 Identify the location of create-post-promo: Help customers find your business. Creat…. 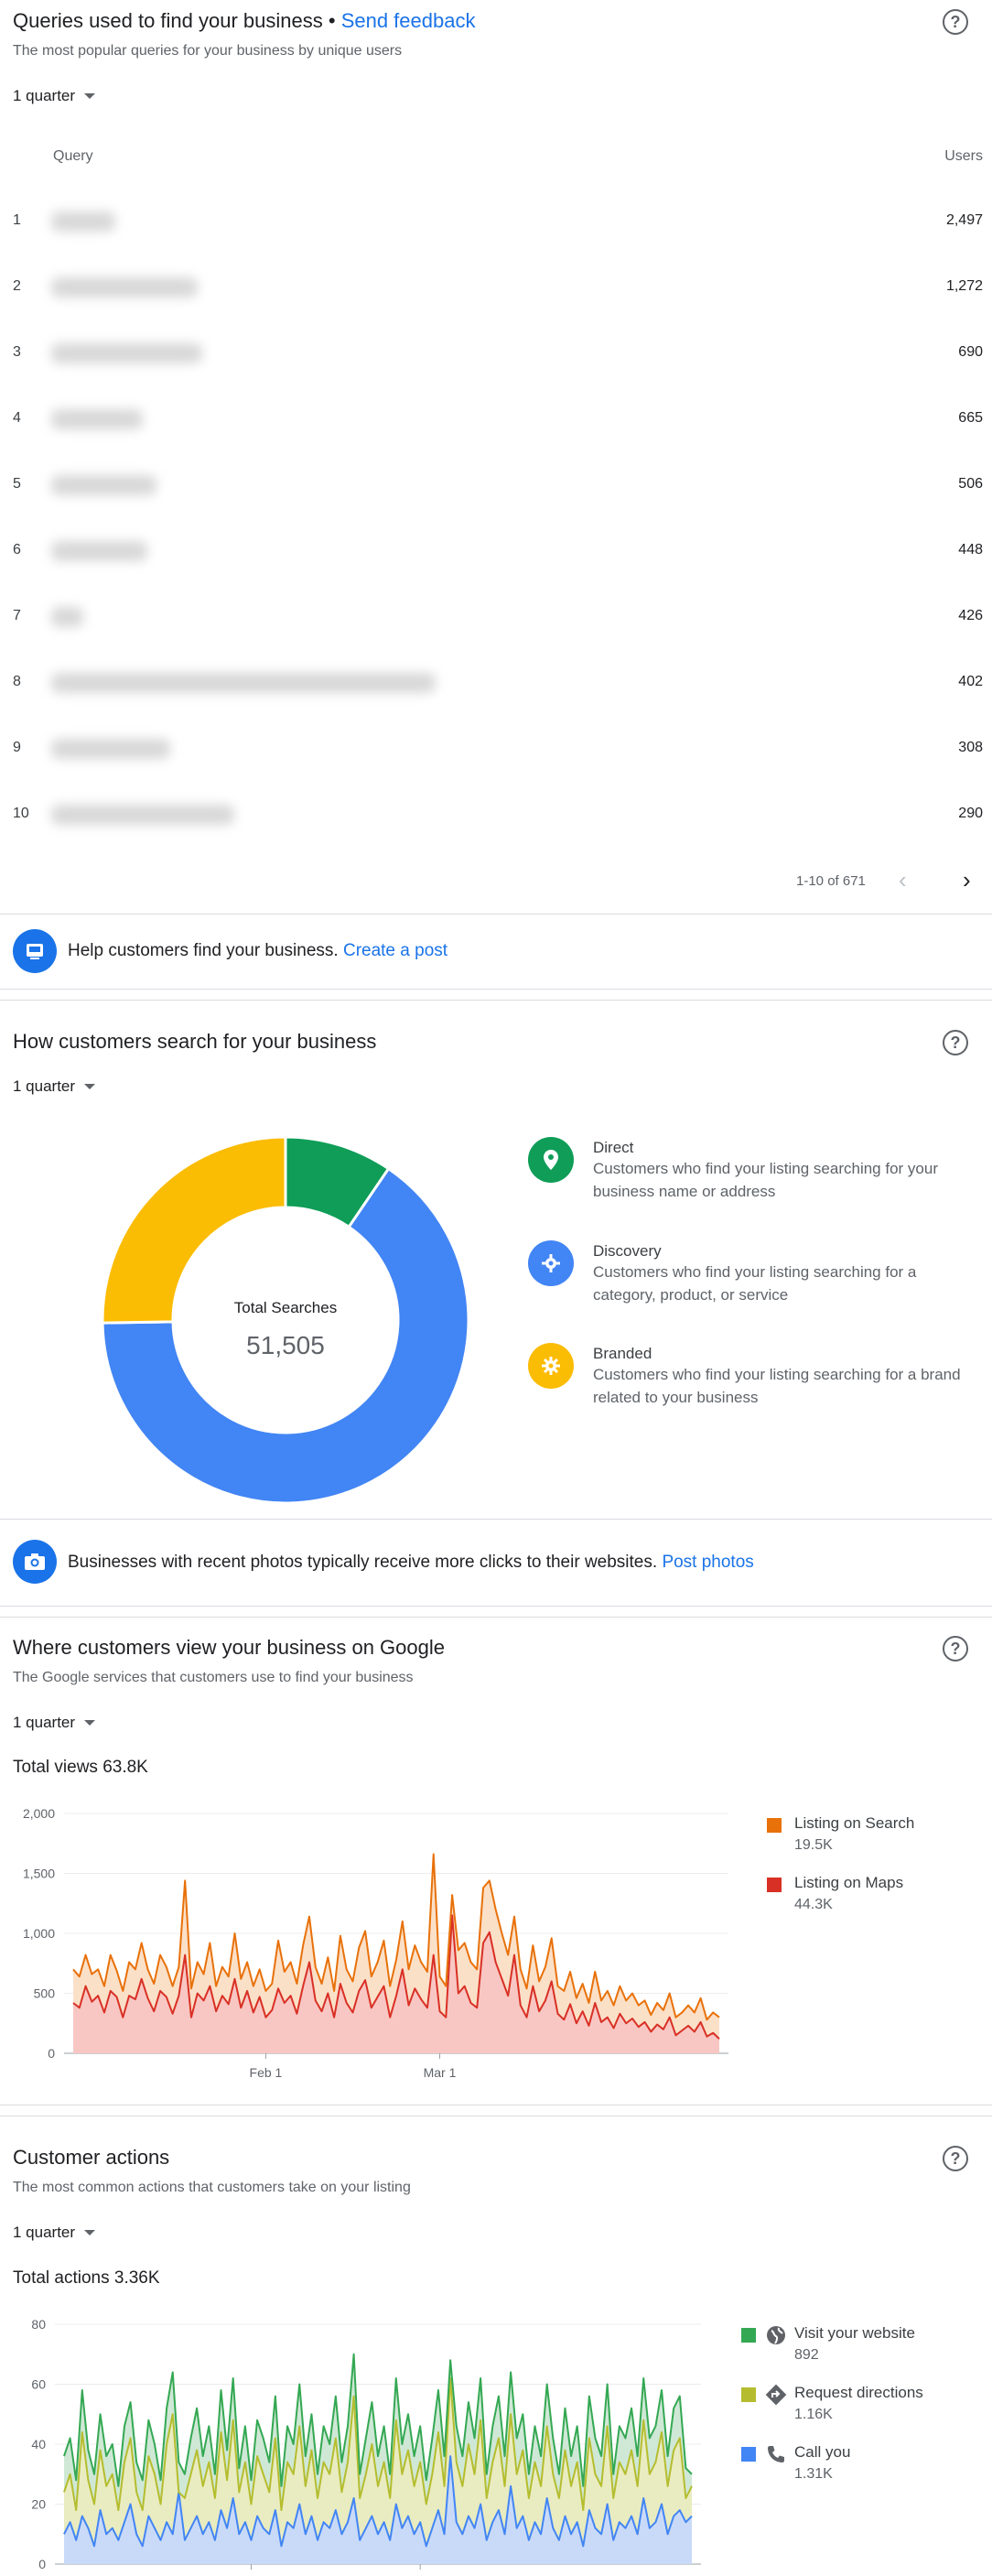
(496, 952).